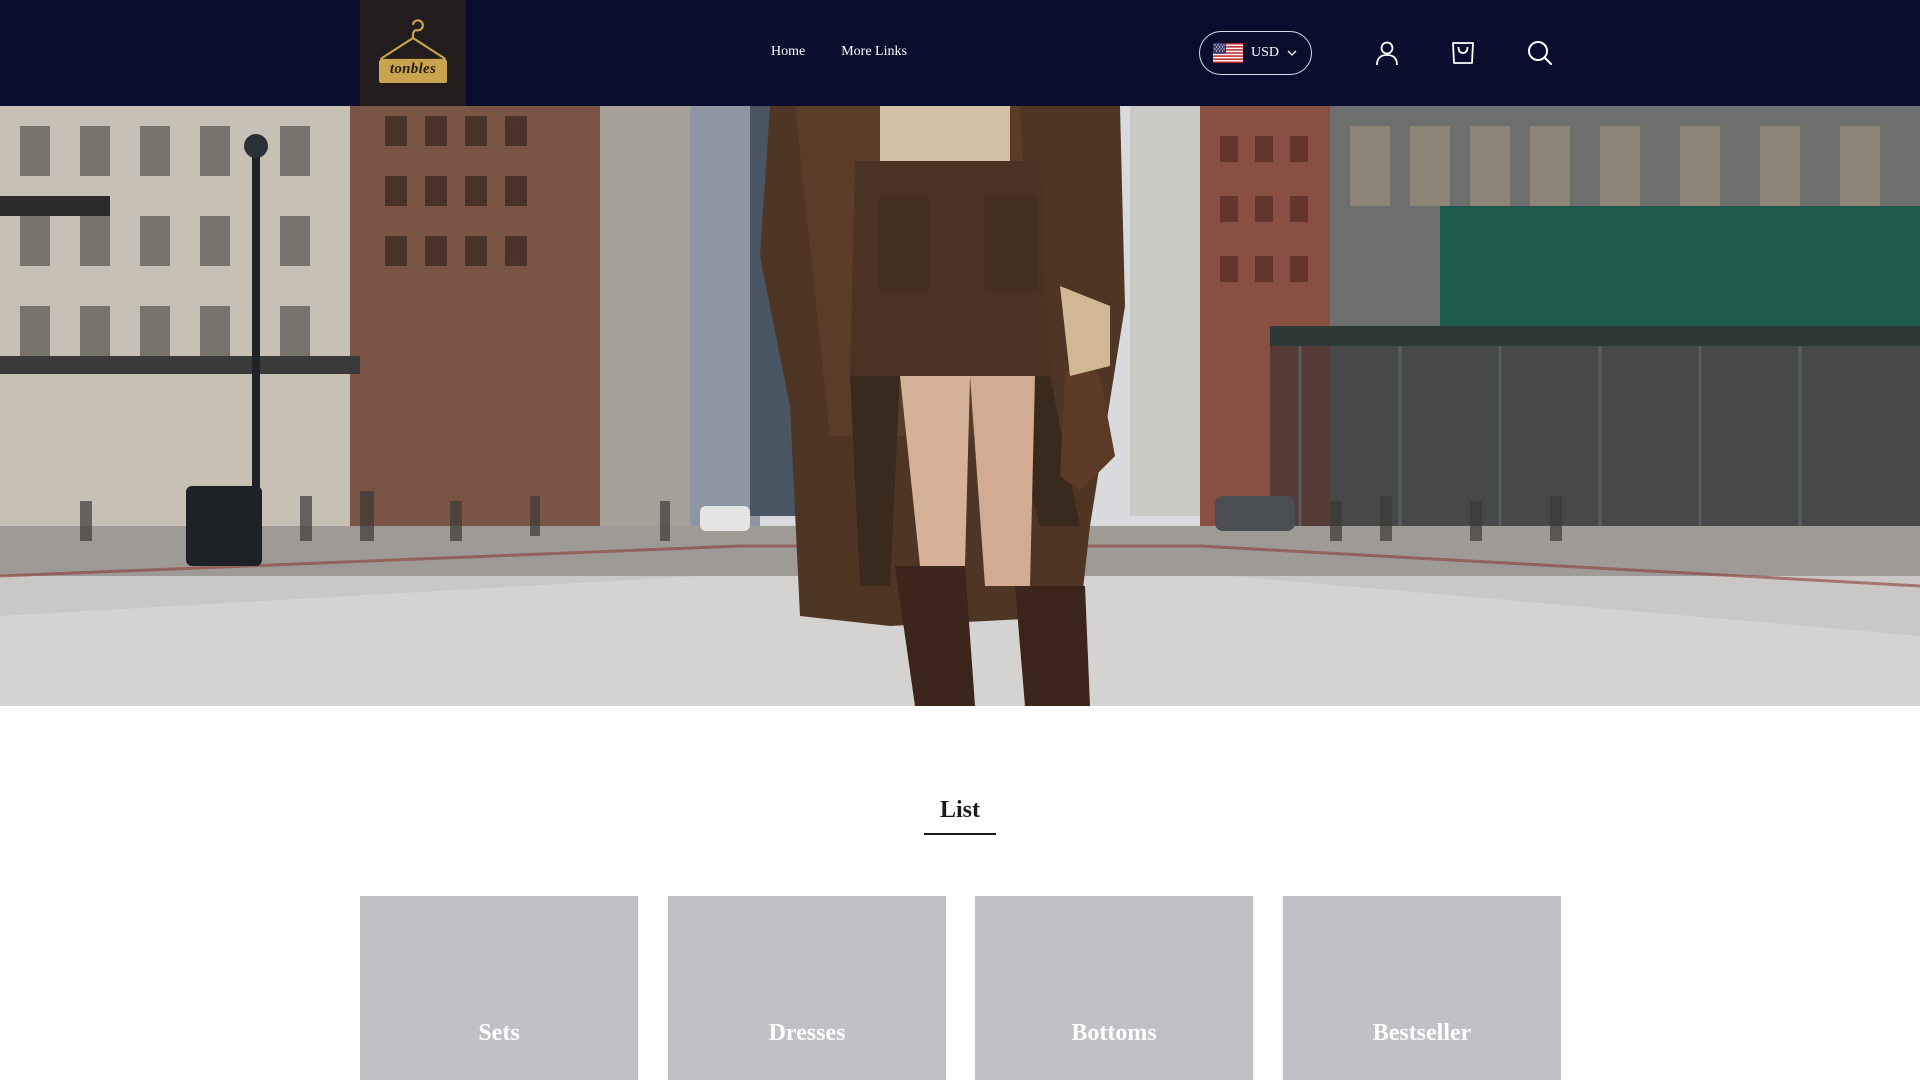 The width and height of the screenshot is (1920, 1080). I want to click on chevron-down-icon, so click(1292, 53).